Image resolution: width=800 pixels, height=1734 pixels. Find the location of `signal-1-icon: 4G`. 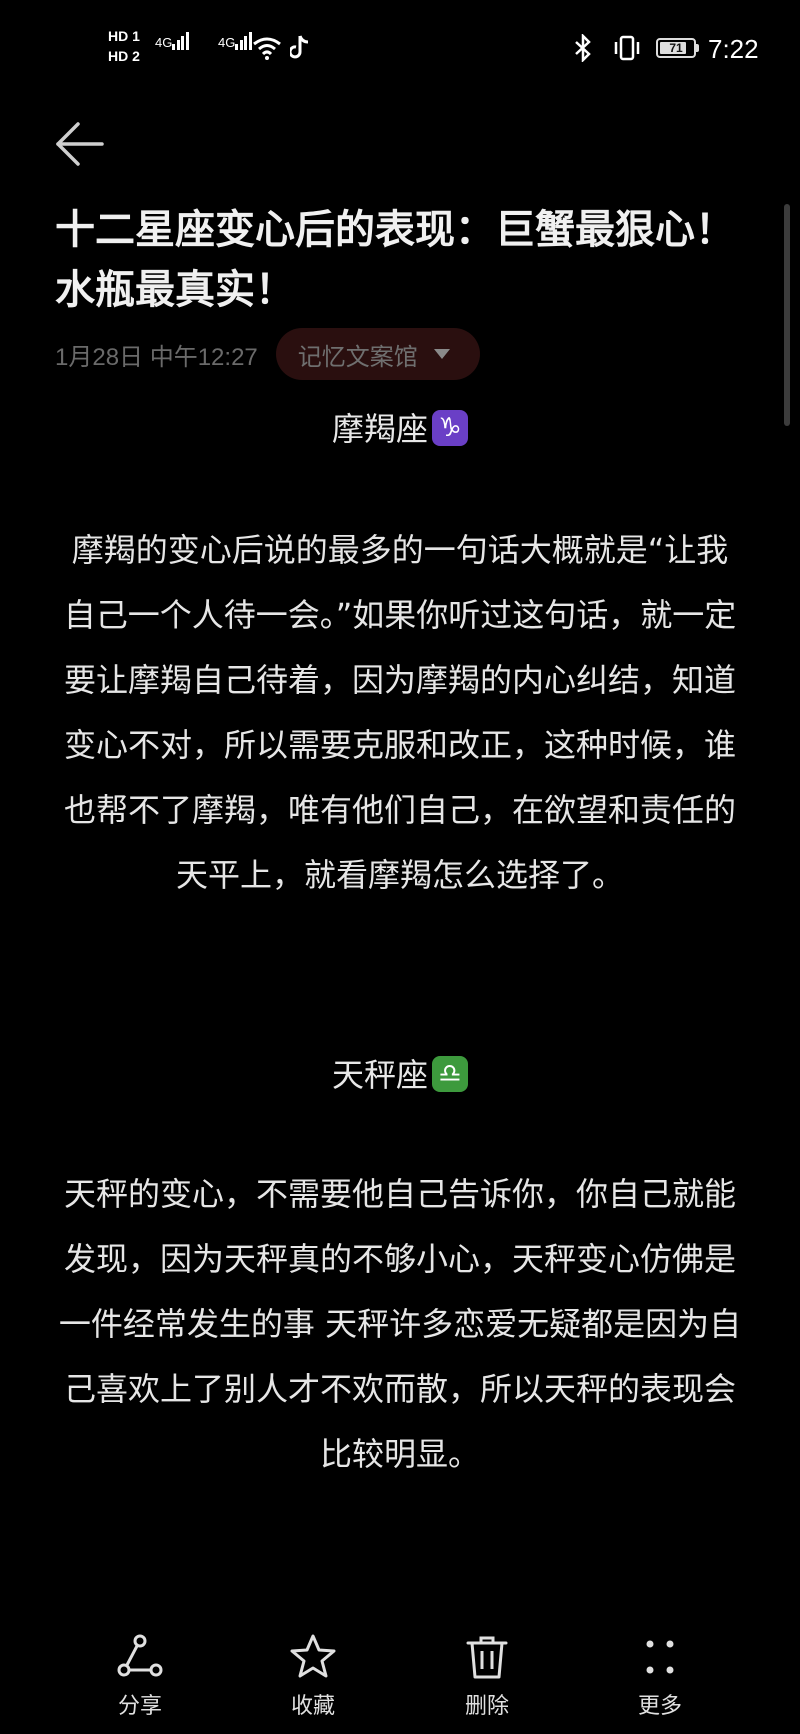

signal-1-icon: 4G is located at coordinates (172, 41).